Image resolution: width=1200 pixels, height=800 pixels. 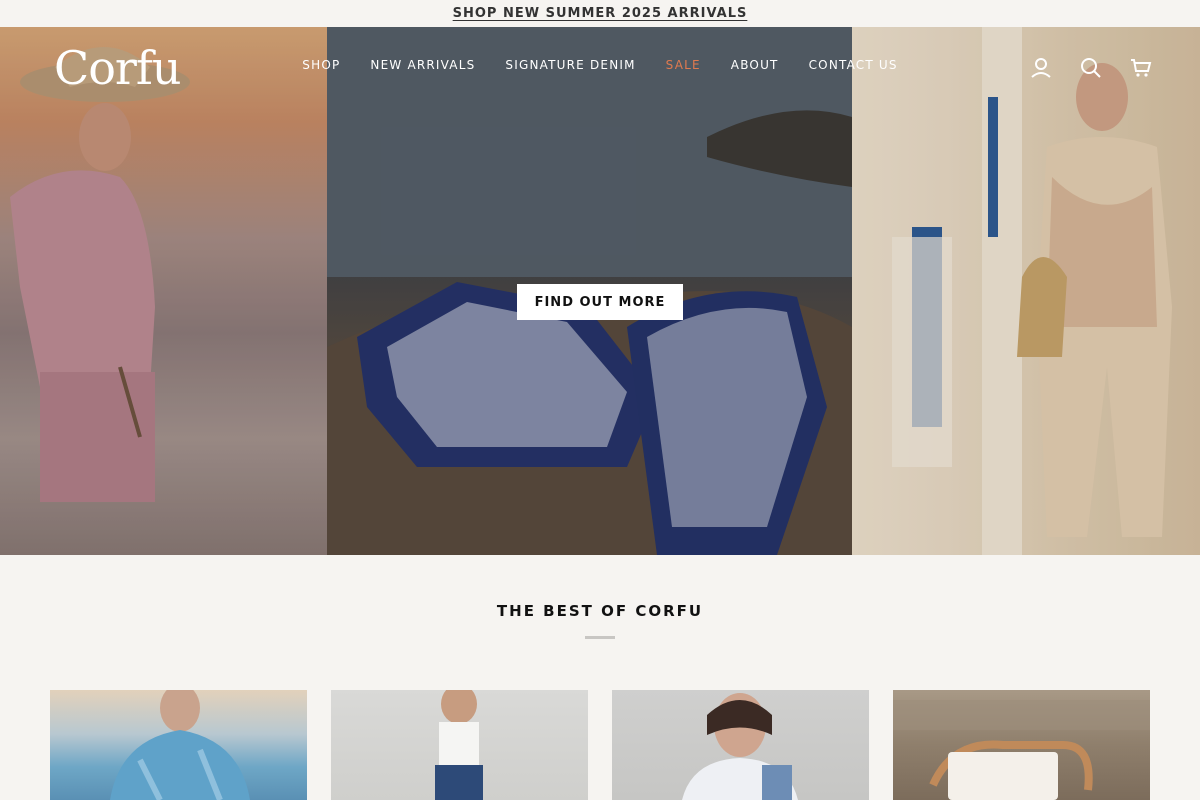 What do you see at coordinates (1041, 68) in the screenshot?
I see `account-icon` at bounding box center [1041, 68].